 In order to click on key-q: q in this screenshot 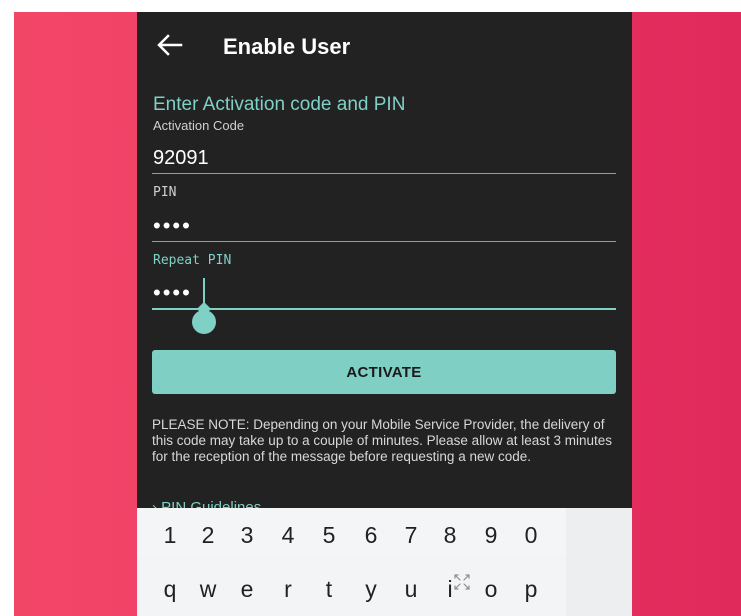, I will do `click(170, 589)`.